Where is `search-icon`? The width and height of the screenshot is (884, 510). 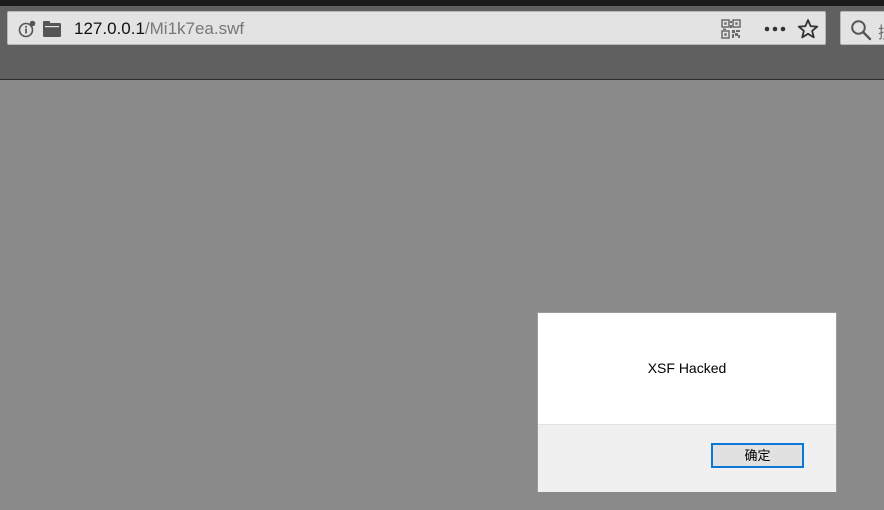 search-icon is located at coordinates (861, 30).